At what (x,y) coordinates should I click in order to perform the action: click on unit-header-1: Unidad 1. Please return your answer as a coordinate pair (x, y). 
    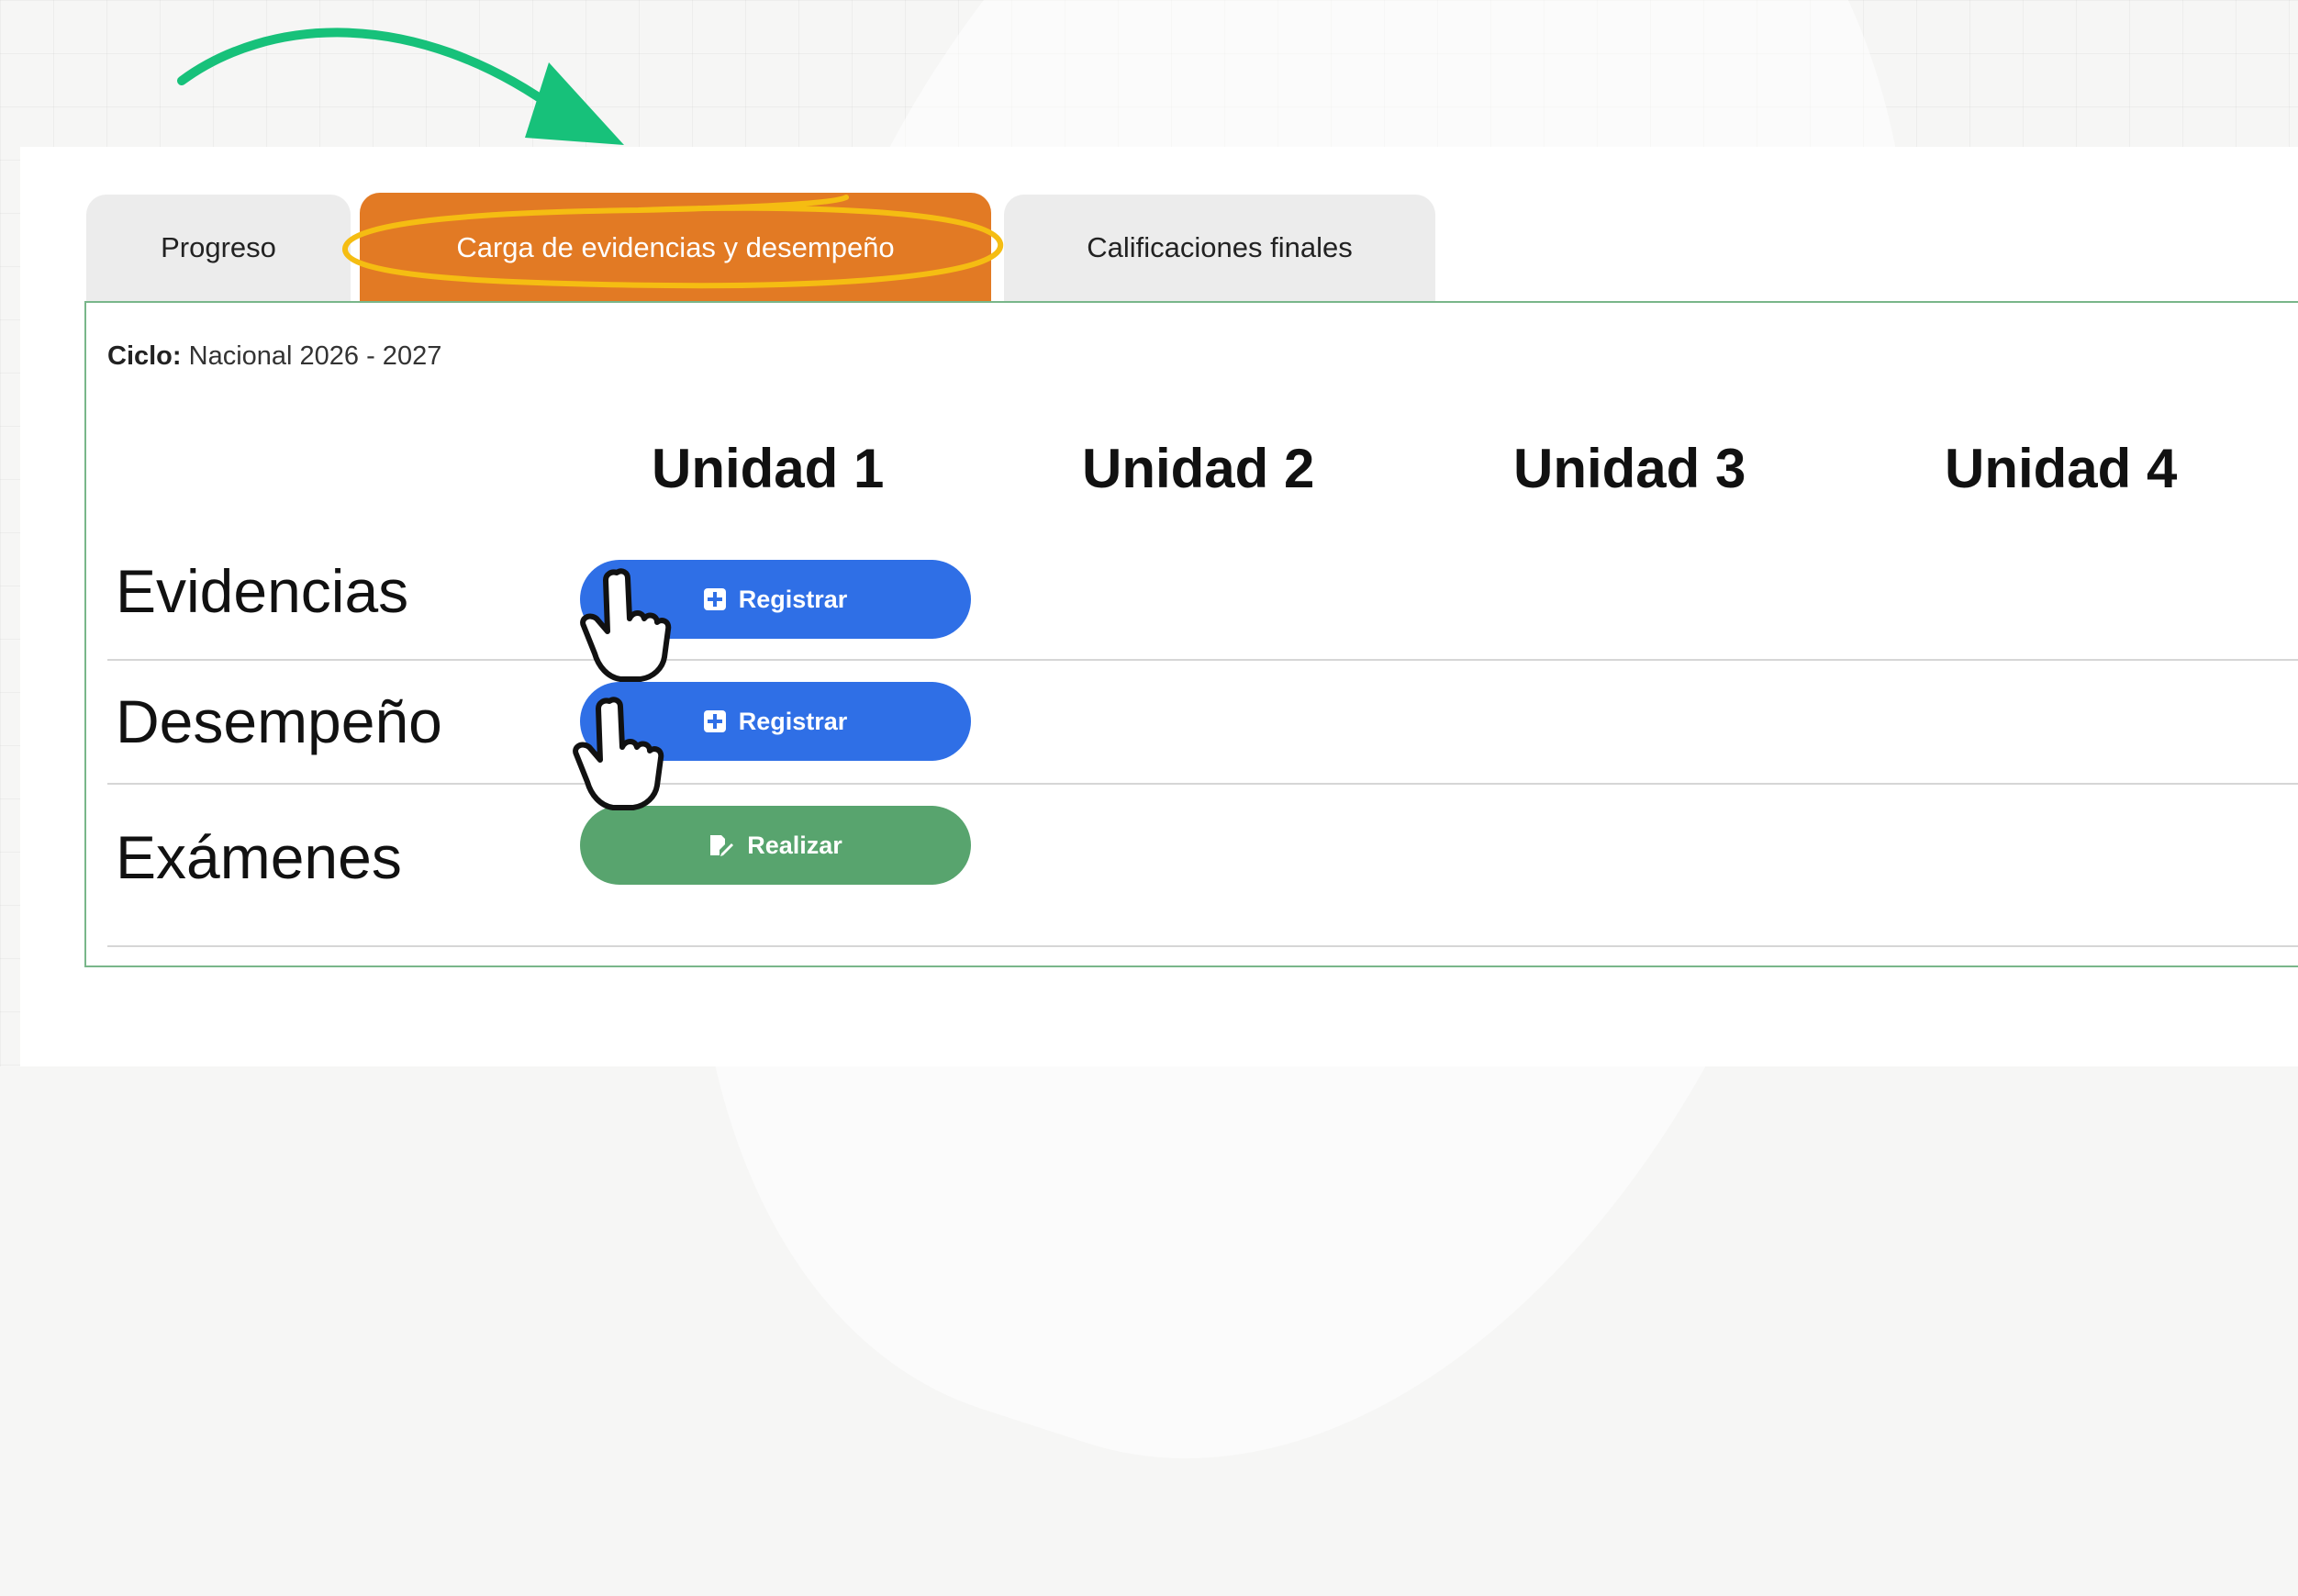
    Looking at the image, I should click on (768, 468).